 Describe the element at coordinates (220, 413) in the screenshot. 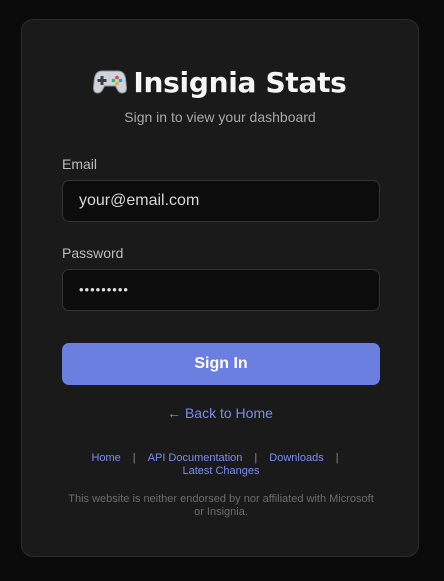

I see `back-to-home-link: ← Back to Home` at that location.